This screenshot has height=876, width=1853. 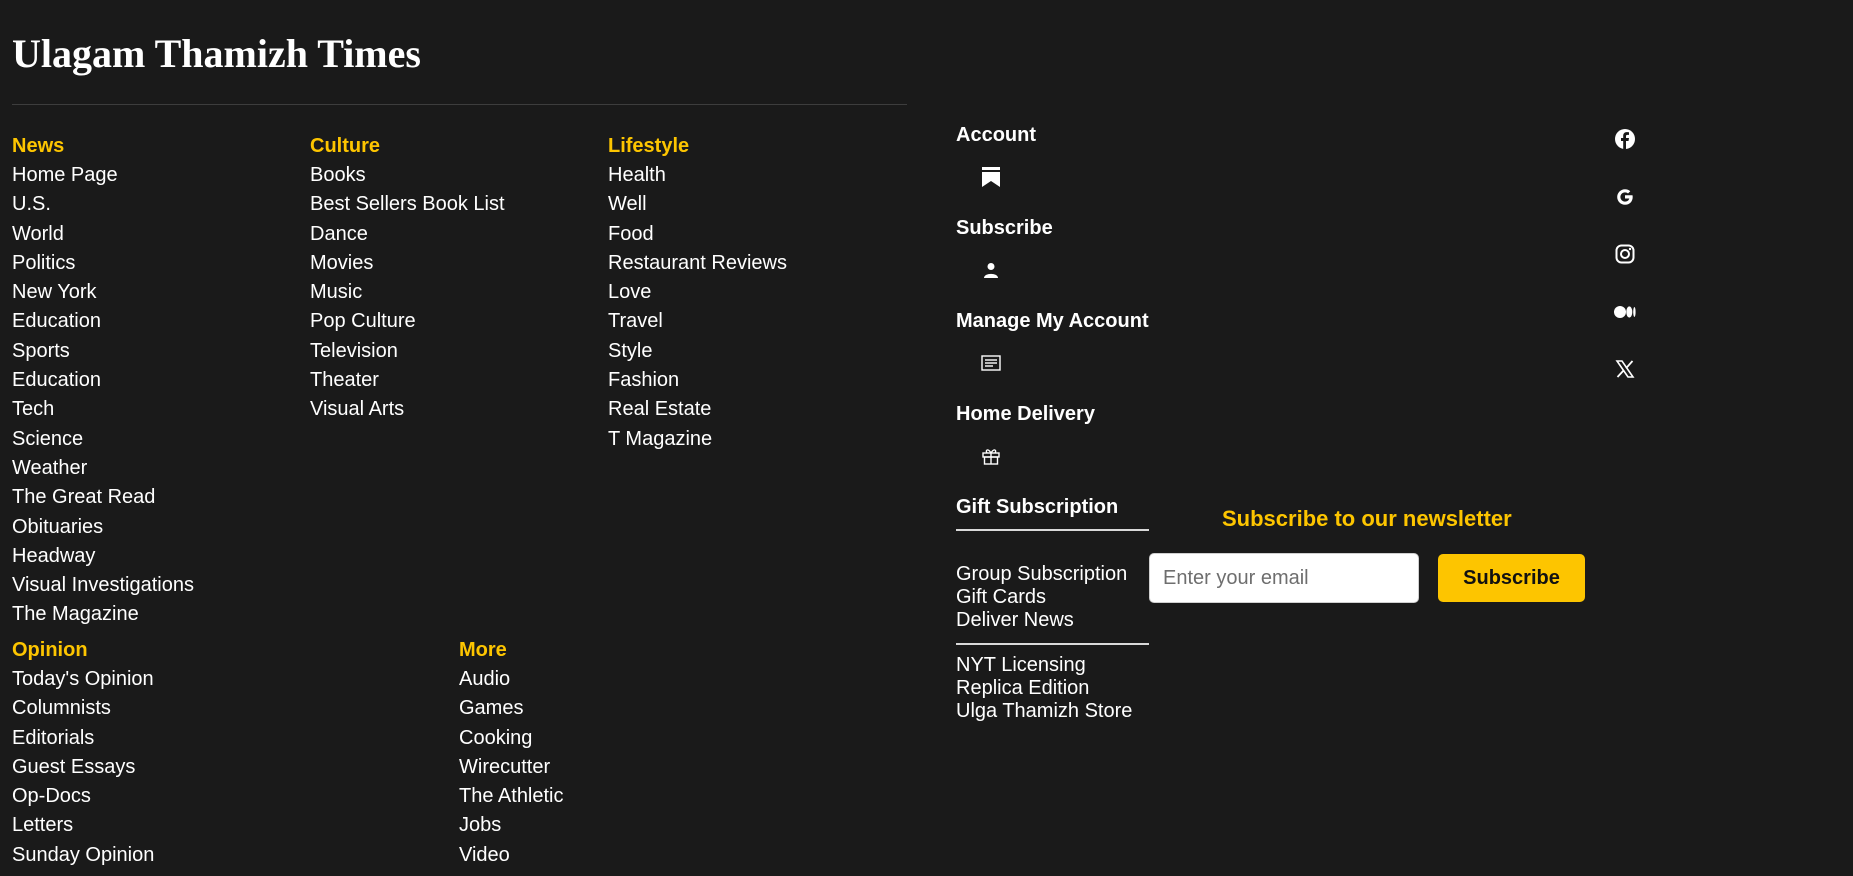 What do you see at coordinates (697, 321) in the screenshot?
I see `nav-link: Travel` at bounding box center [697, 321].